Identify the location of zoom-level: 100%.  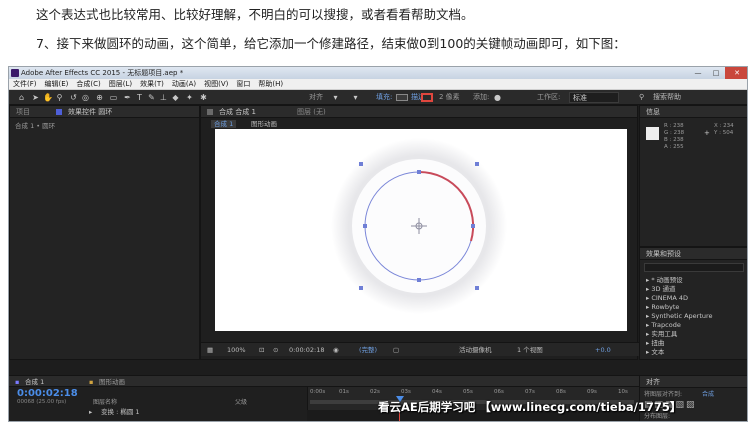
(236, 350).